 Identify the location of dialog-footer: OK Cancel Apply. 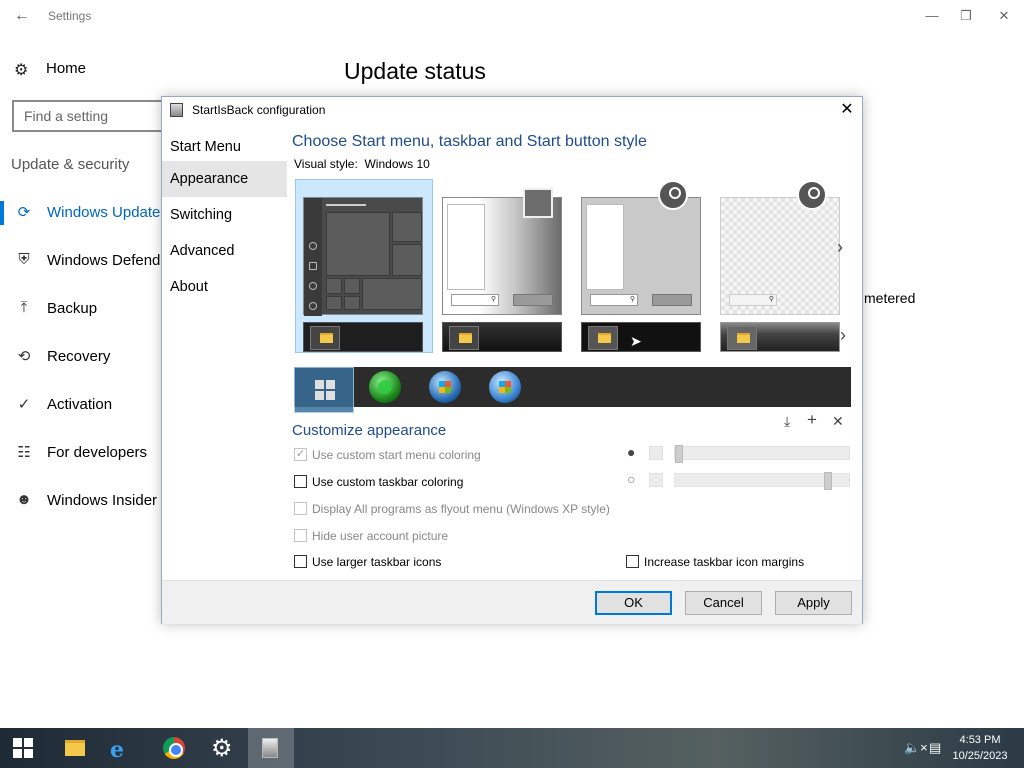
(512, 602).